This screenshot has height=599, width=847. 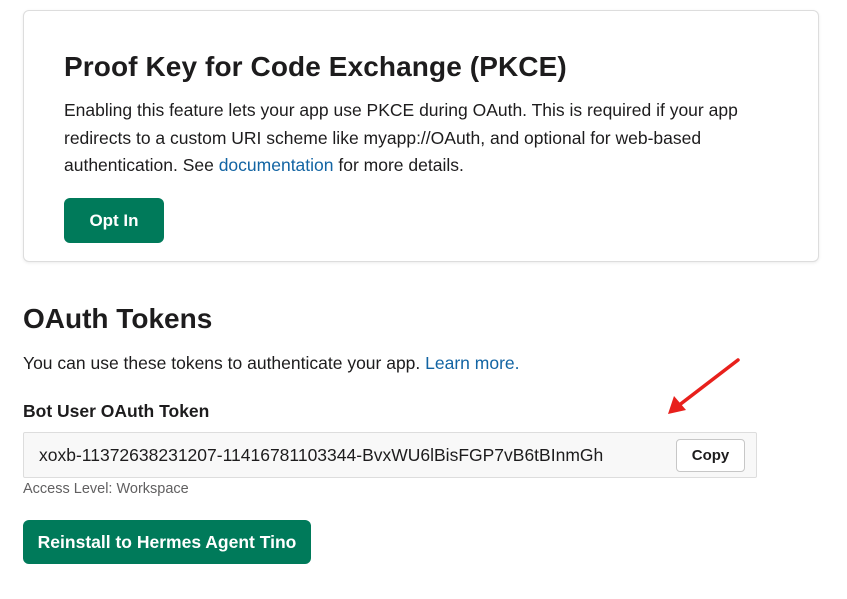 What do you see at coordinates (118, 318) in the screenshot?
I see `oauth-tokens-title: OAuth Tokens` at bounding box center [118, 318].